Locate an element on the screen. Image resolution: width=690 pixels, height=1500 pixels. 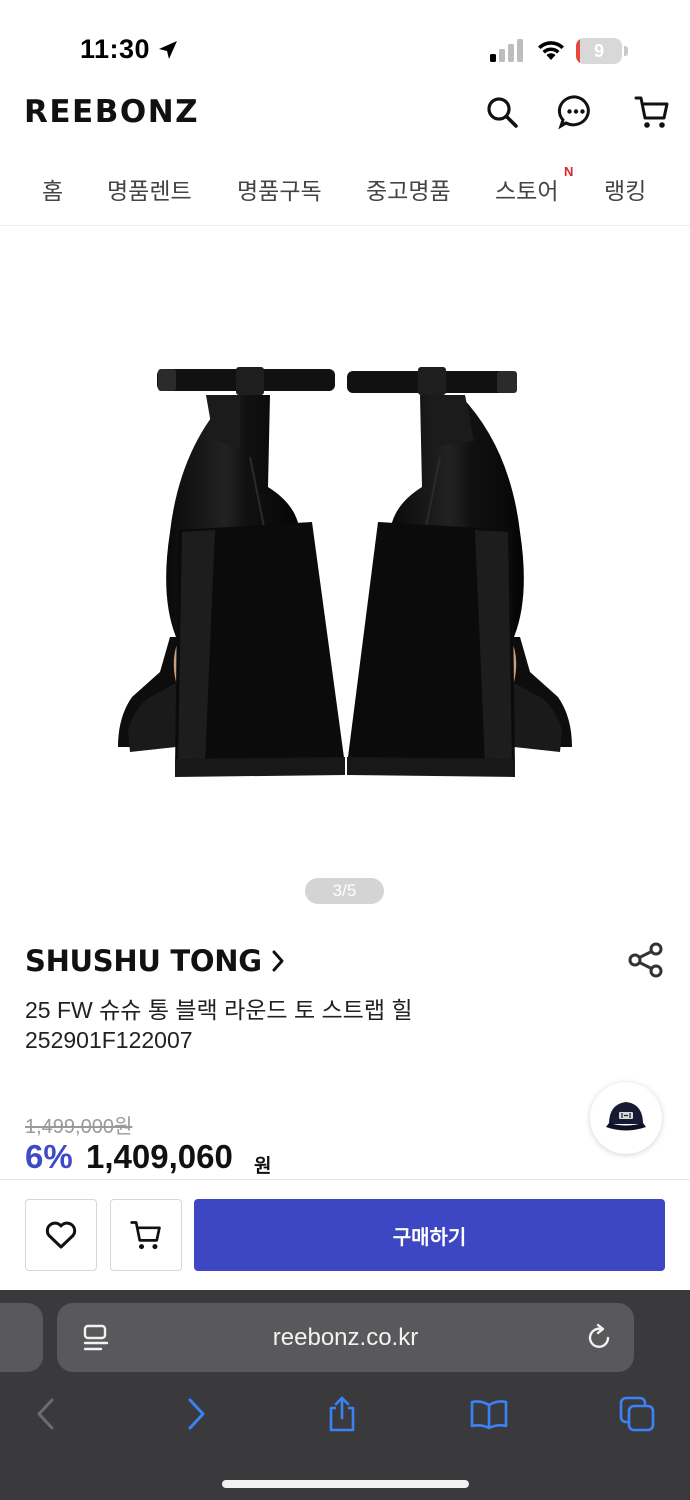
cart-button is located at coordinates (652, 112).